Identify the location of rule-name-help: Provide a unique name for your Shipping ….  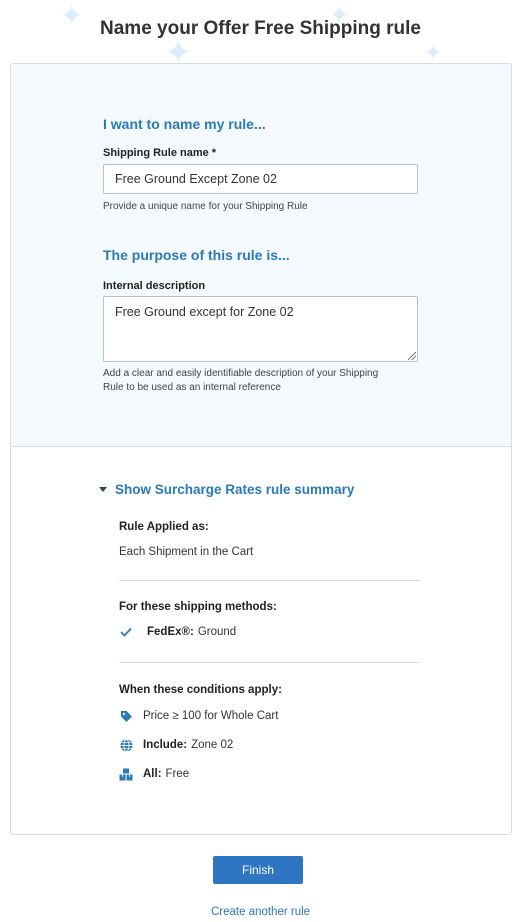
(205, 206).